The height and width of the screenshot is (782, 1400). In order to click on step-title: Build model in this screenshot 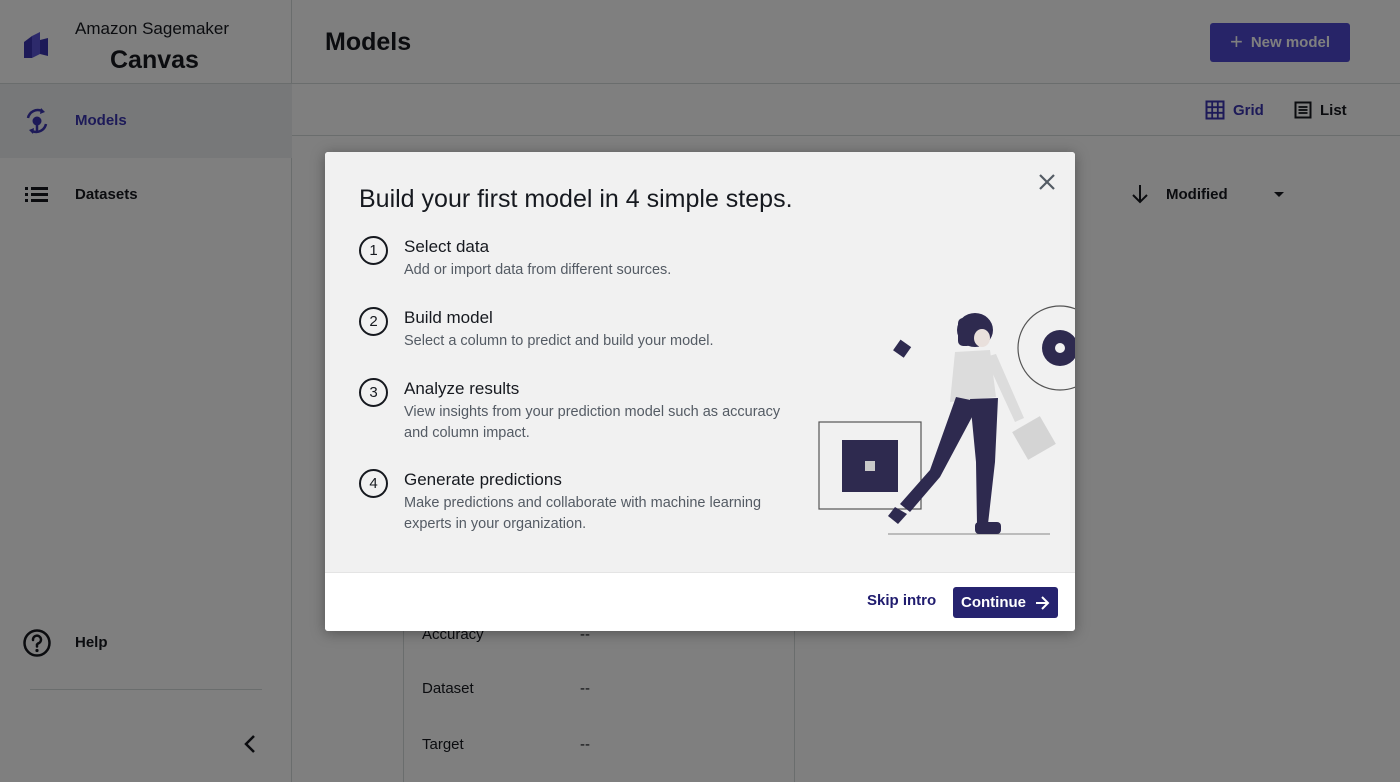, I will do `click(448, 317)`.